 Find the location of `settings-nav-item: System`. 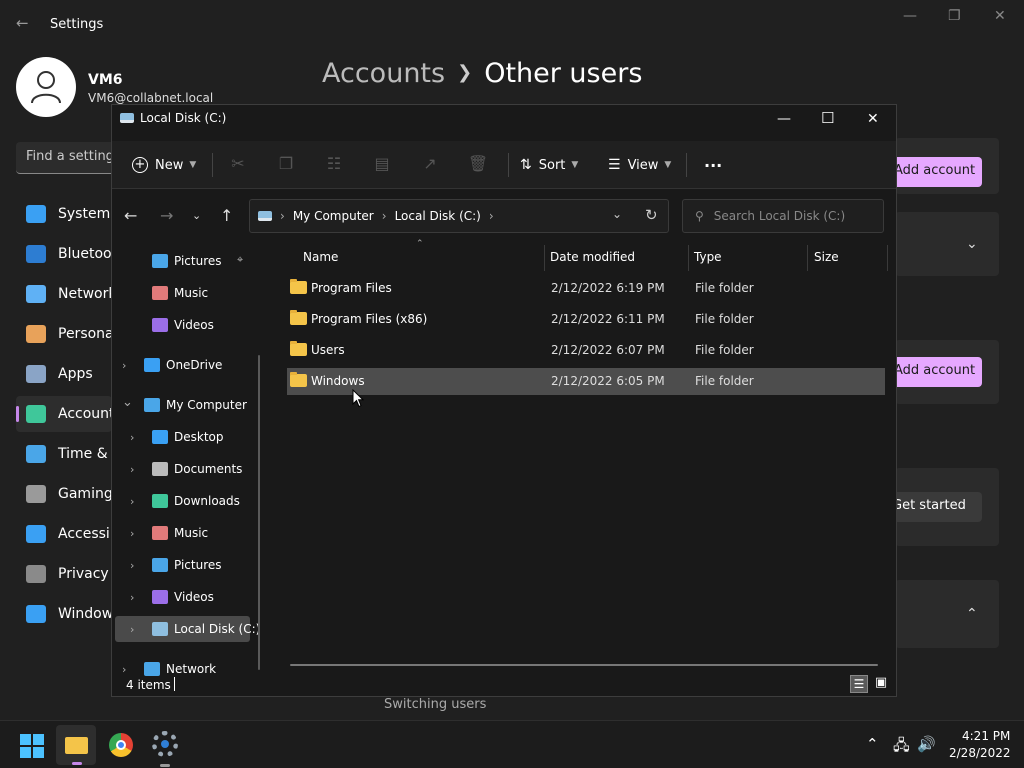

settings-nav-item: System is located at coordinates (64, 214).